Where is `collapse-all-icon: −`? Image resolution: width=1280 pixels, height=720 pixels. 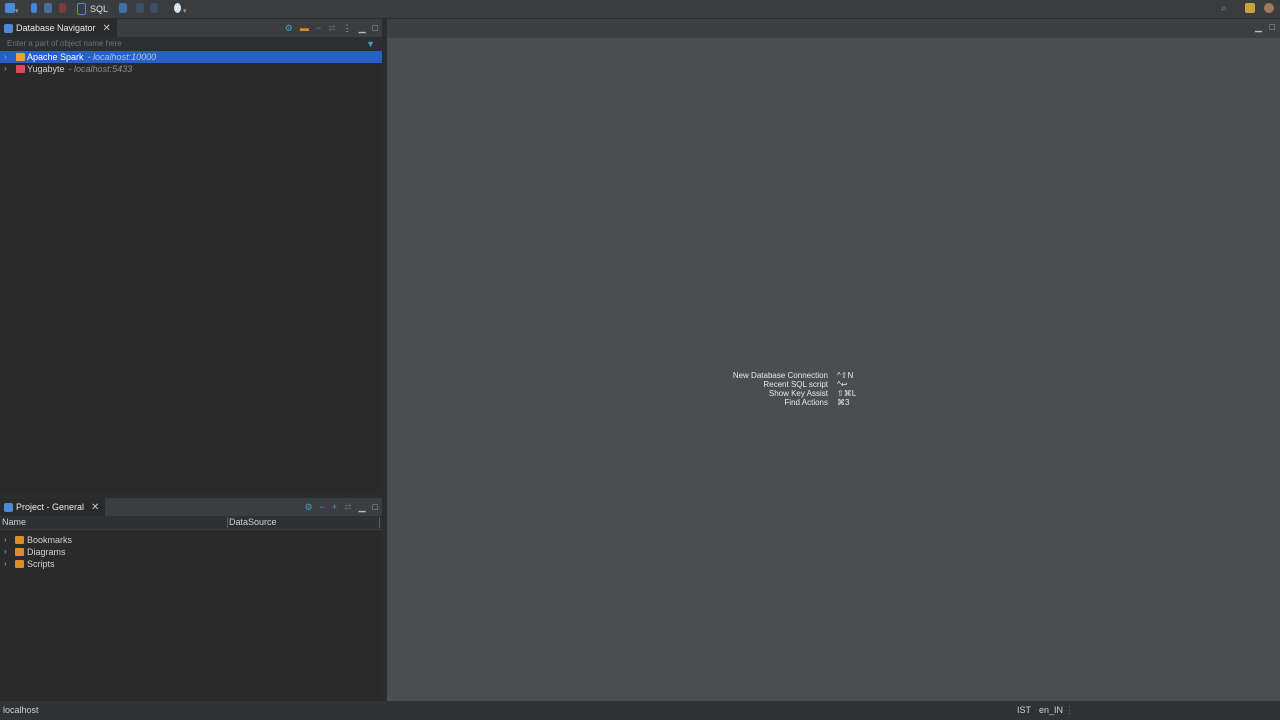
collapse-all-icon: − is located at coordinates (318, 28).